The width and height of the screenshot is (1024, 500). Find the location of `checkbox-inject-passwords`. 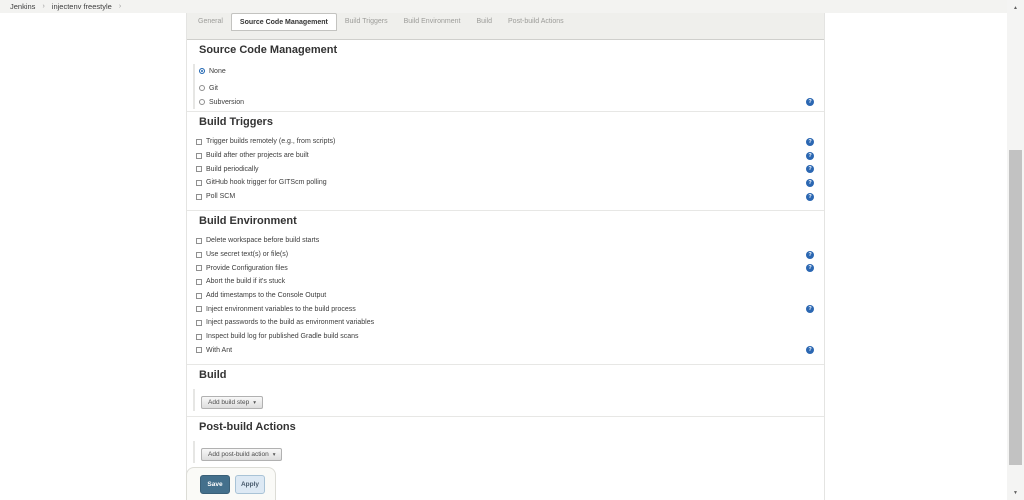

checkbox-inject-passwords is located at coordinates (199, 322).